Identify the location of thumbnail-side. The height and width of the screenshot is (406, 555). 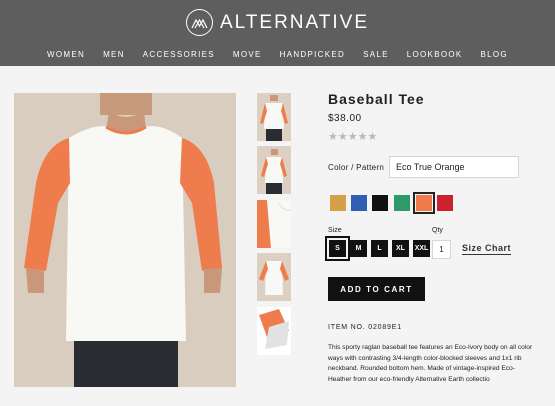
(274, 170).